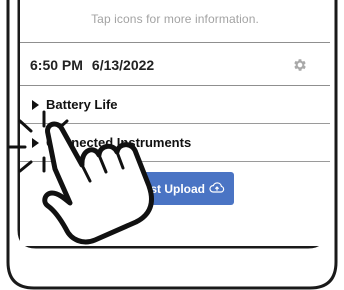 This screenshot has height=290, width=344. I want to click on date-label: 6/13/2022, so click(123, 65).